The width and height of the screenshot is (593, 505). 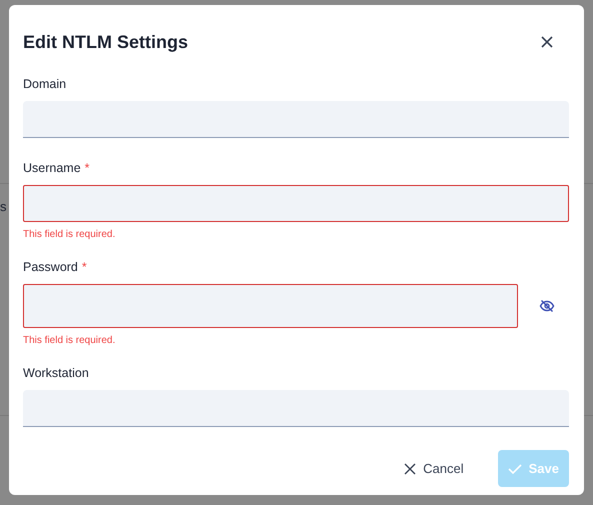 What do you see at coordinates (56, 374) in the screenshot?
I see `field-label: Workstation` at bounding box center [56, 374].